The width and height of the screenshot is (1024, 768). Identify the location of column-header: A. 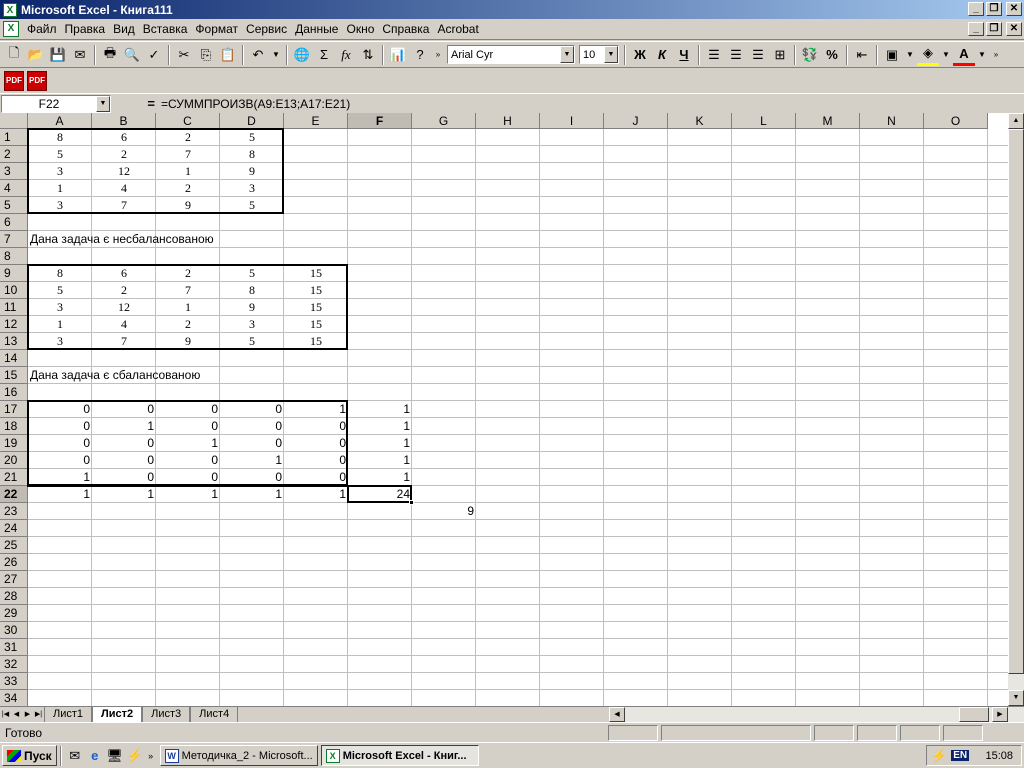
(60, 121).